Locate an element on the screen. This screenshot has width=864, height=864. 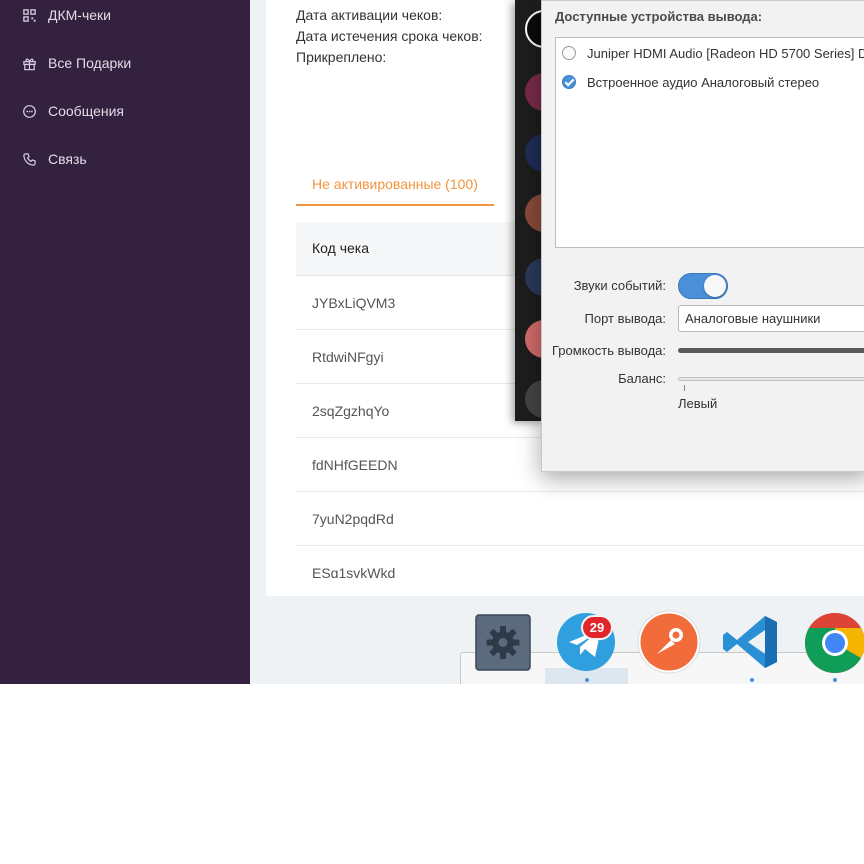
device-option-analog: Встроенное аудио Аналоговый стерео is located at coordinates (690, 82).